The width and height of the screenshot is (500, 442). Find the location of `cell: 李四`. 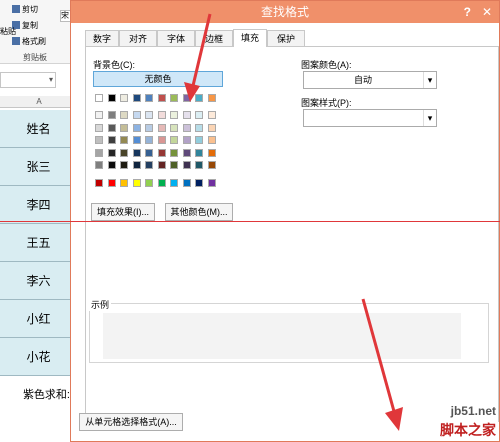

cell: 李四 is located at coordinates (39, 205).